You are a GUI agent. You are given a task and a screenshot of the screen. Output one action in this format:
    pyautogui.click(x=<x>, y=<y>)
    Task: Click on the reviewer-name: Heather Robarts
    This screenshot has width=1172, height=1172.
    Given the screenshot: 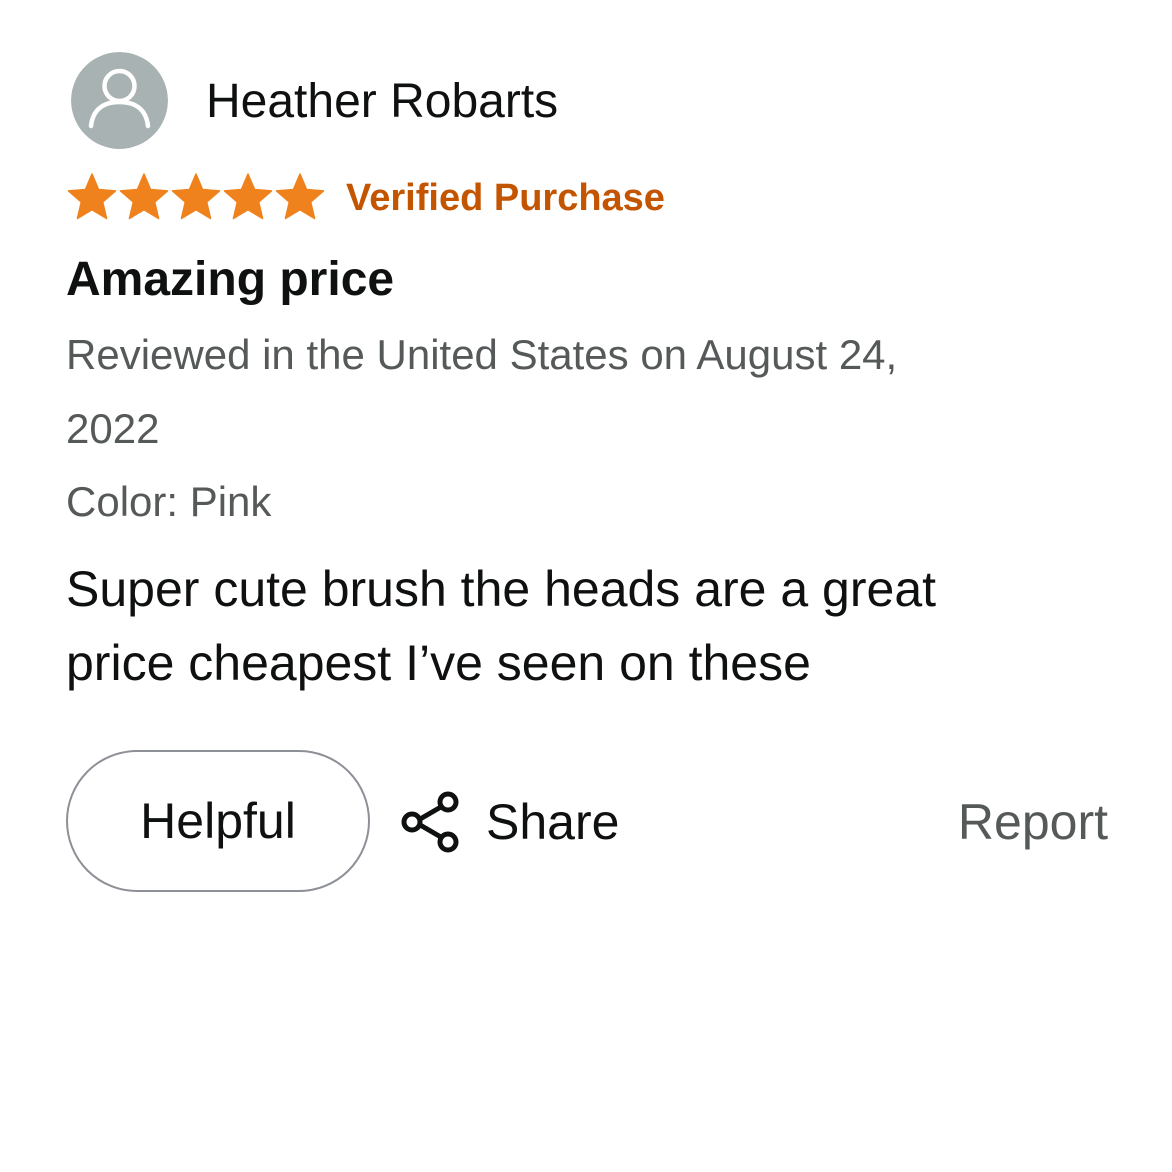 What is the action you would take?
    pyautogui.click(x=382, y=102)
    